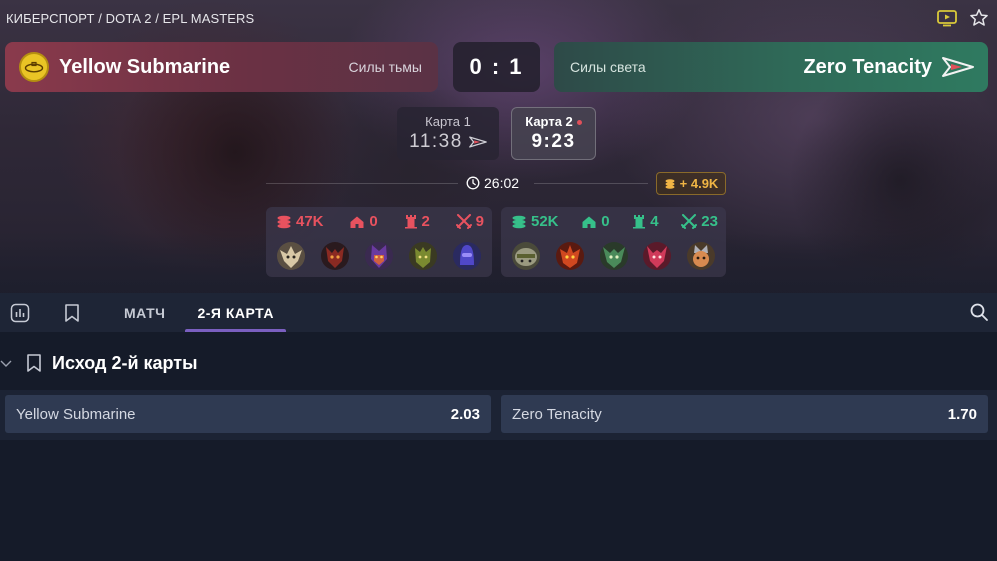  Describe the element at coordinates (608, 67) in the screenshot. I see `team2-side: Силы света` at that location.